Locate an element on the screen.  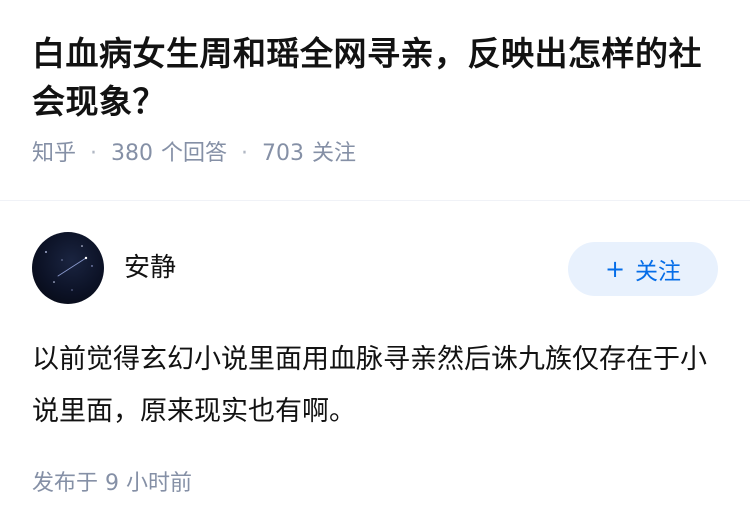
source-label: 知乎 is located at coordinates (54, 154).